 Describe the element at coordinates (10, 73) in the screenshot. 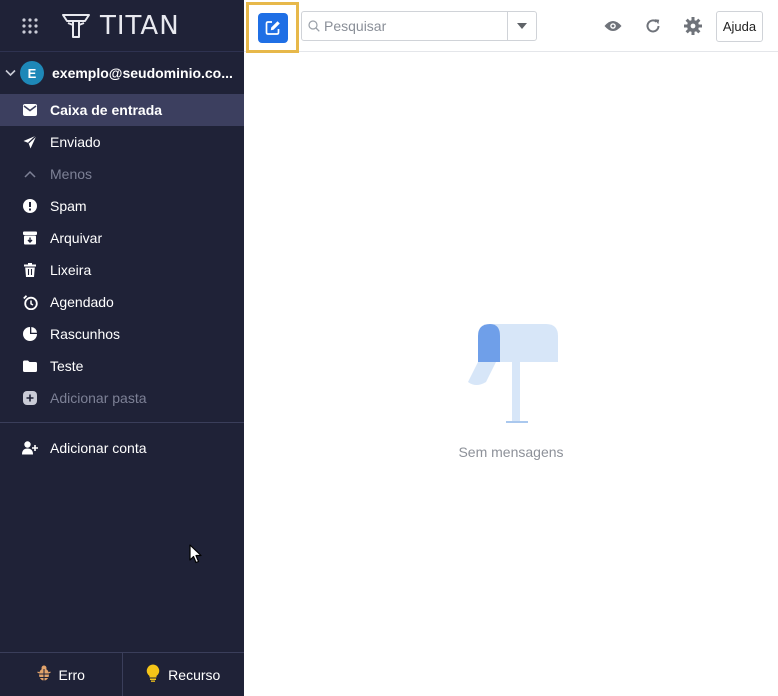

I see `chevron-down-icon` at that location.